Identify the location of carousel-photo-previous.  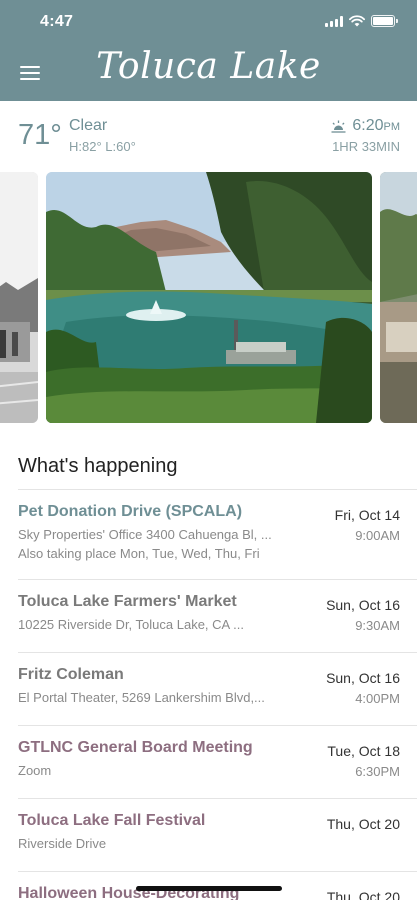
(19, 297).